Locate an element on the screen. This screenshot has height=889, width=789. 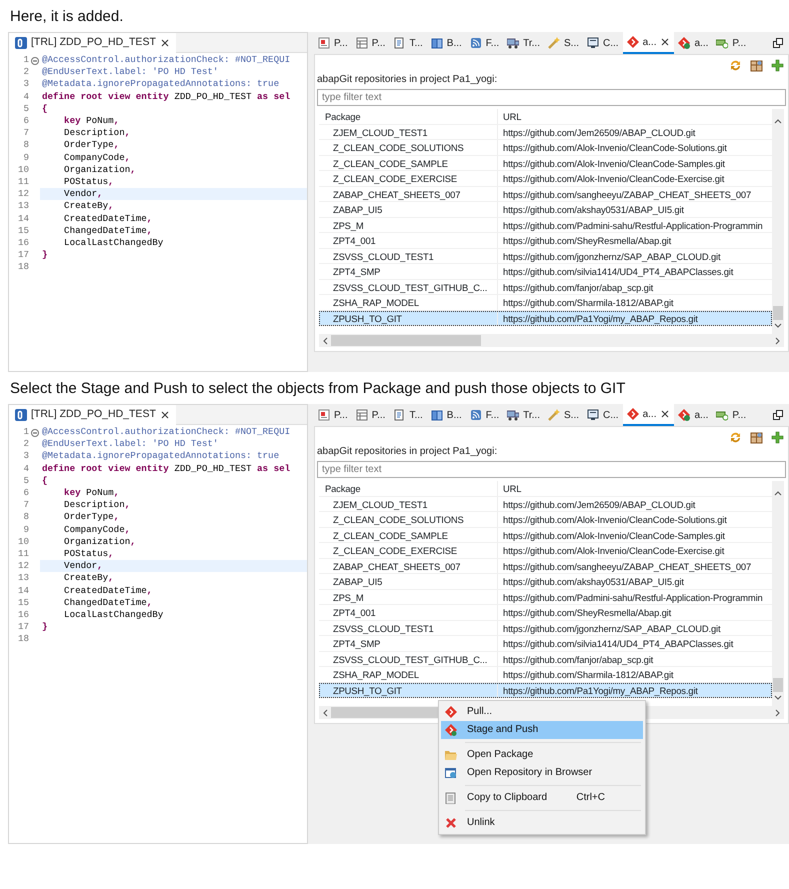
shortcut-text: Ctrl+C is located at coordinates (590, 798).